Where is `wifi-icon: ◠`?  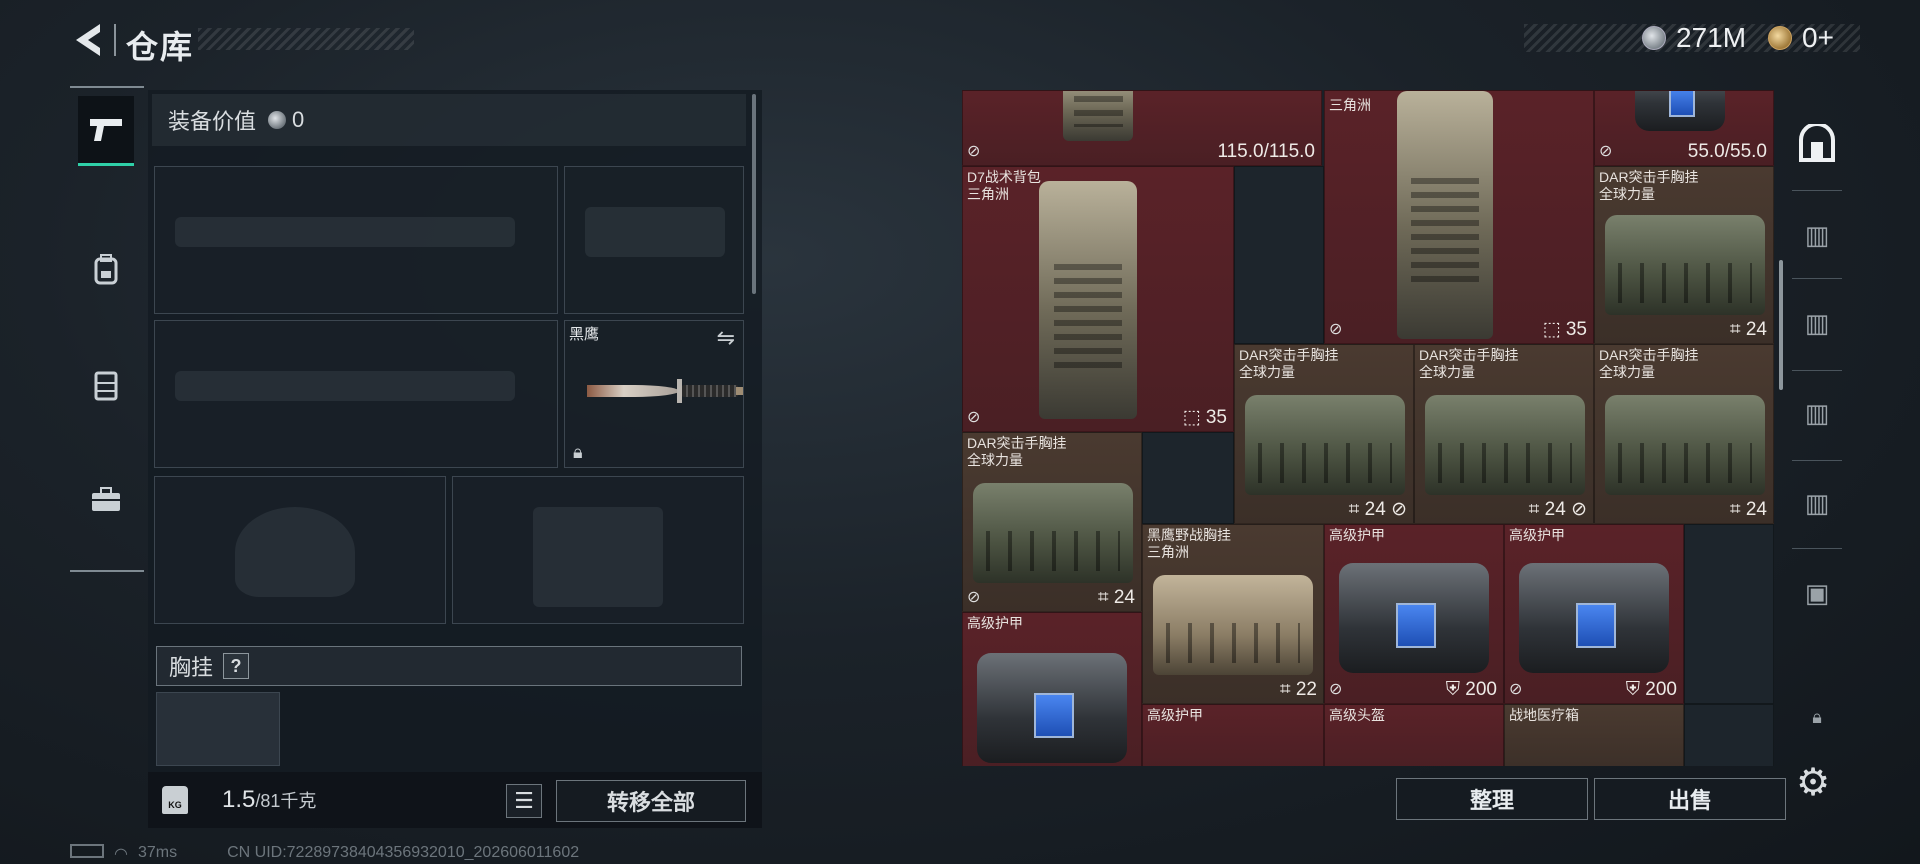
wifi-icon: ◠ is located at coordinates (121, 854).